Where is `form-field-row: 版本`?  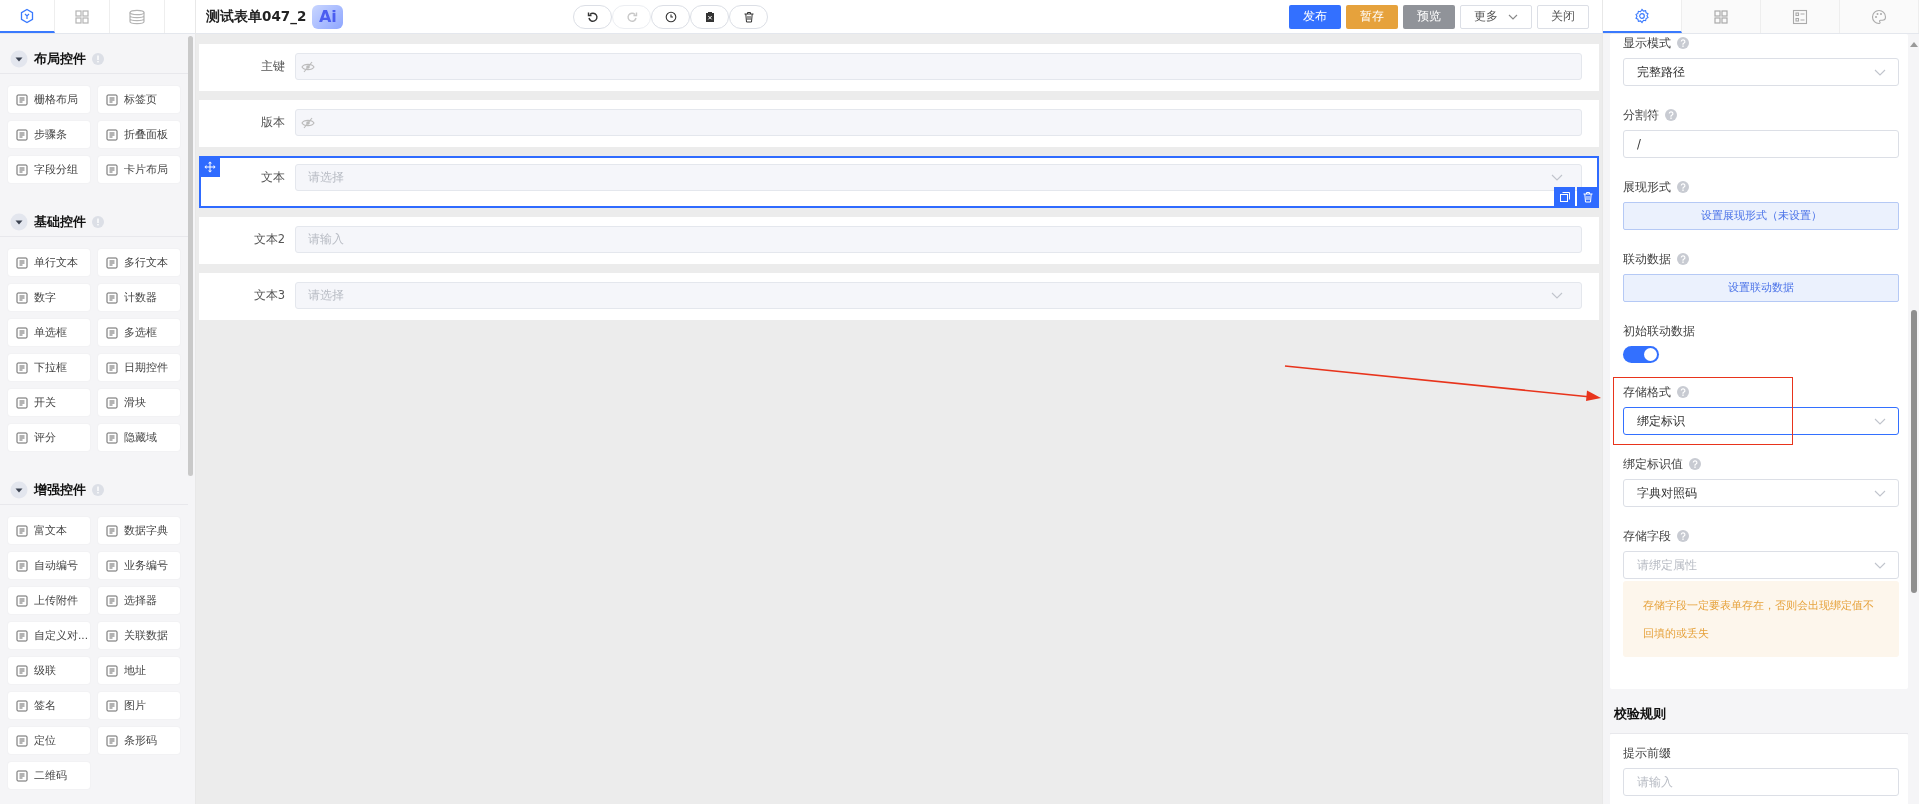
form-field-row: 版本 is located at coordinates (899, 123).